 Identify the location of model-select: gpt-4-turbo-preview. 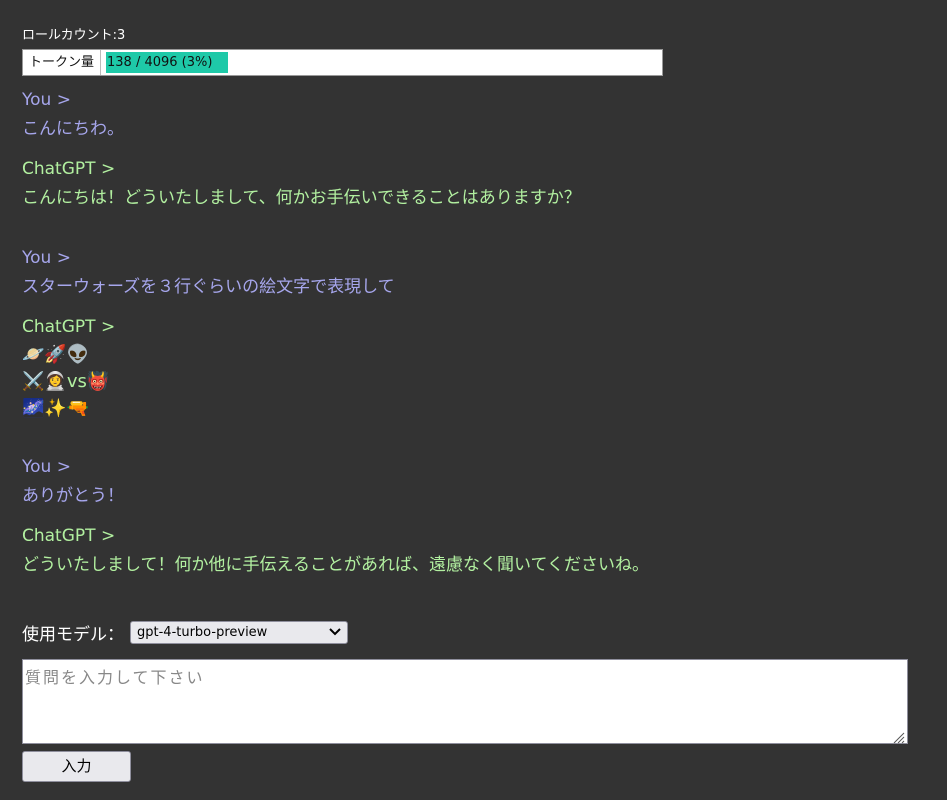
(239, 632).